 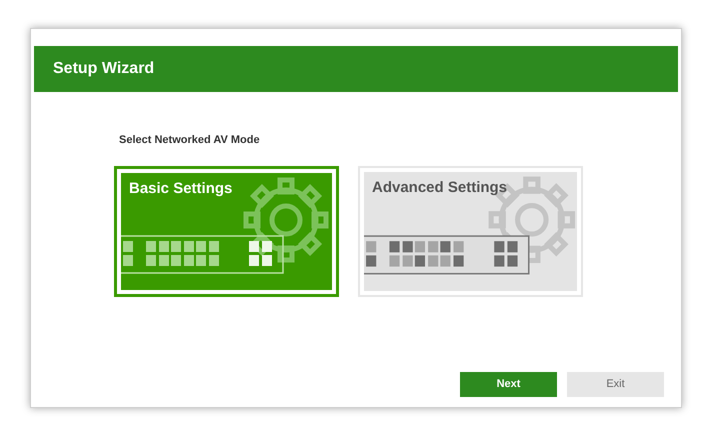 What do you see at coordinates (615, 384) in the screenshot?
I see `exit-button: Exit` at bounding box center [615, 384].